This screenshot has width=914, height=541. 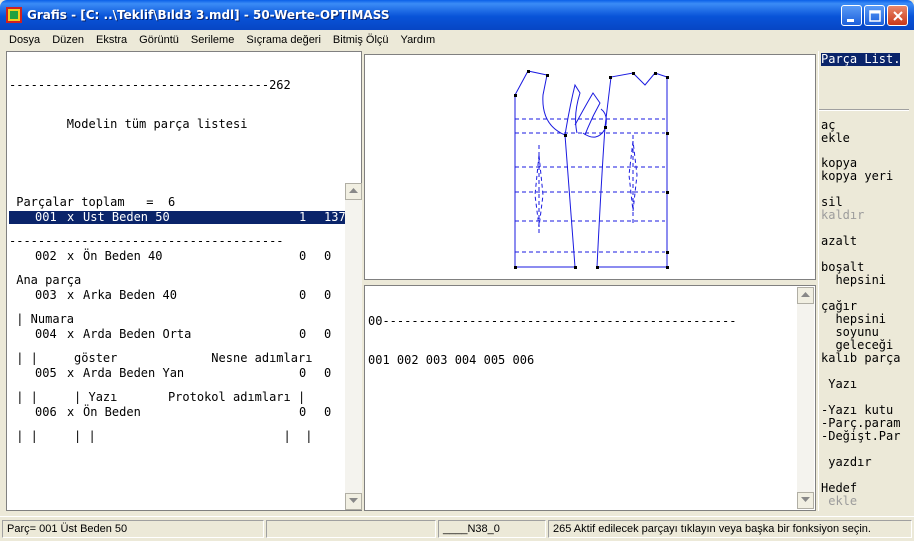 What do you see at coordinates (111, 40) in the screenshot?
I see `menu-ekstra: Ekstra` at bounding box center [111, 40].